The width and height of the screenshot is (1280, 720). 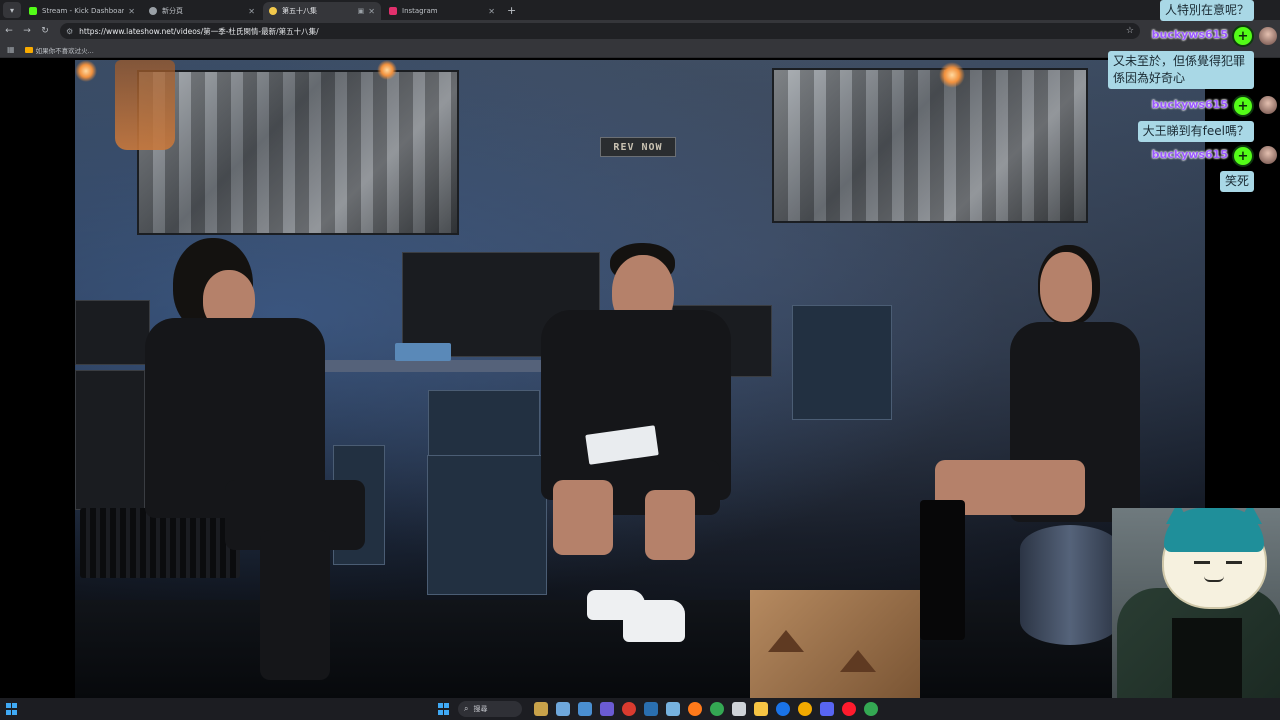 What do you see at coordinates (490, 709) in the screenshot?
I see `taskbar-search: ⌕ 搜尋` at bounding box center [490, 709].